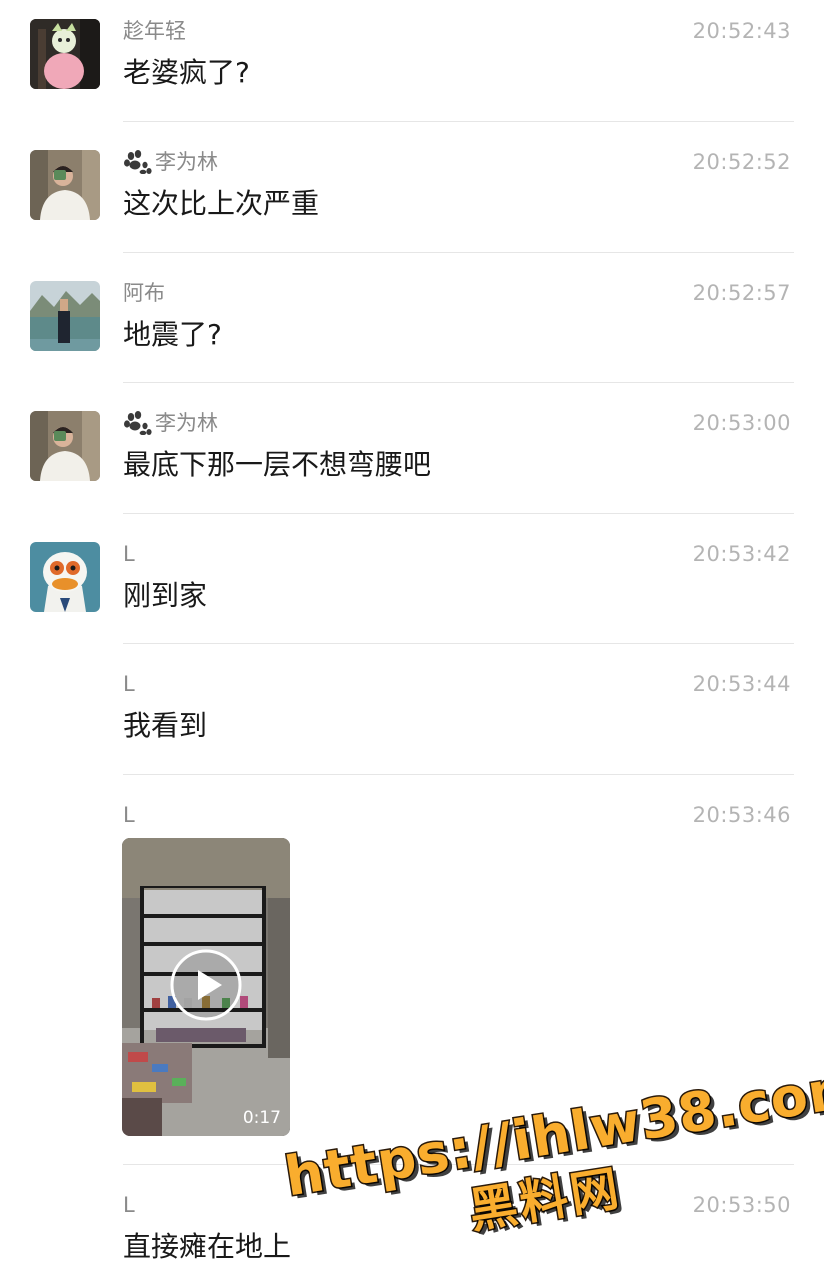  Describe the element at coordinates (741, 162) in the screenshot. I see `timestamp: 20:52:52` at that location.